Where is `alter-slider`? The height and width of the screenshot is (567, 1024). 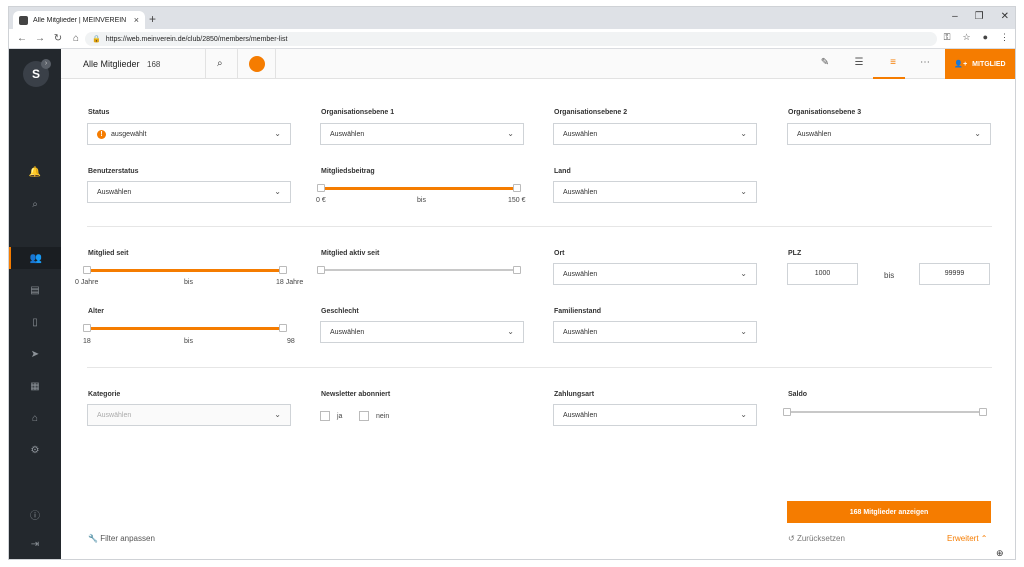 alter-slider is located at coordinates (185, 328).